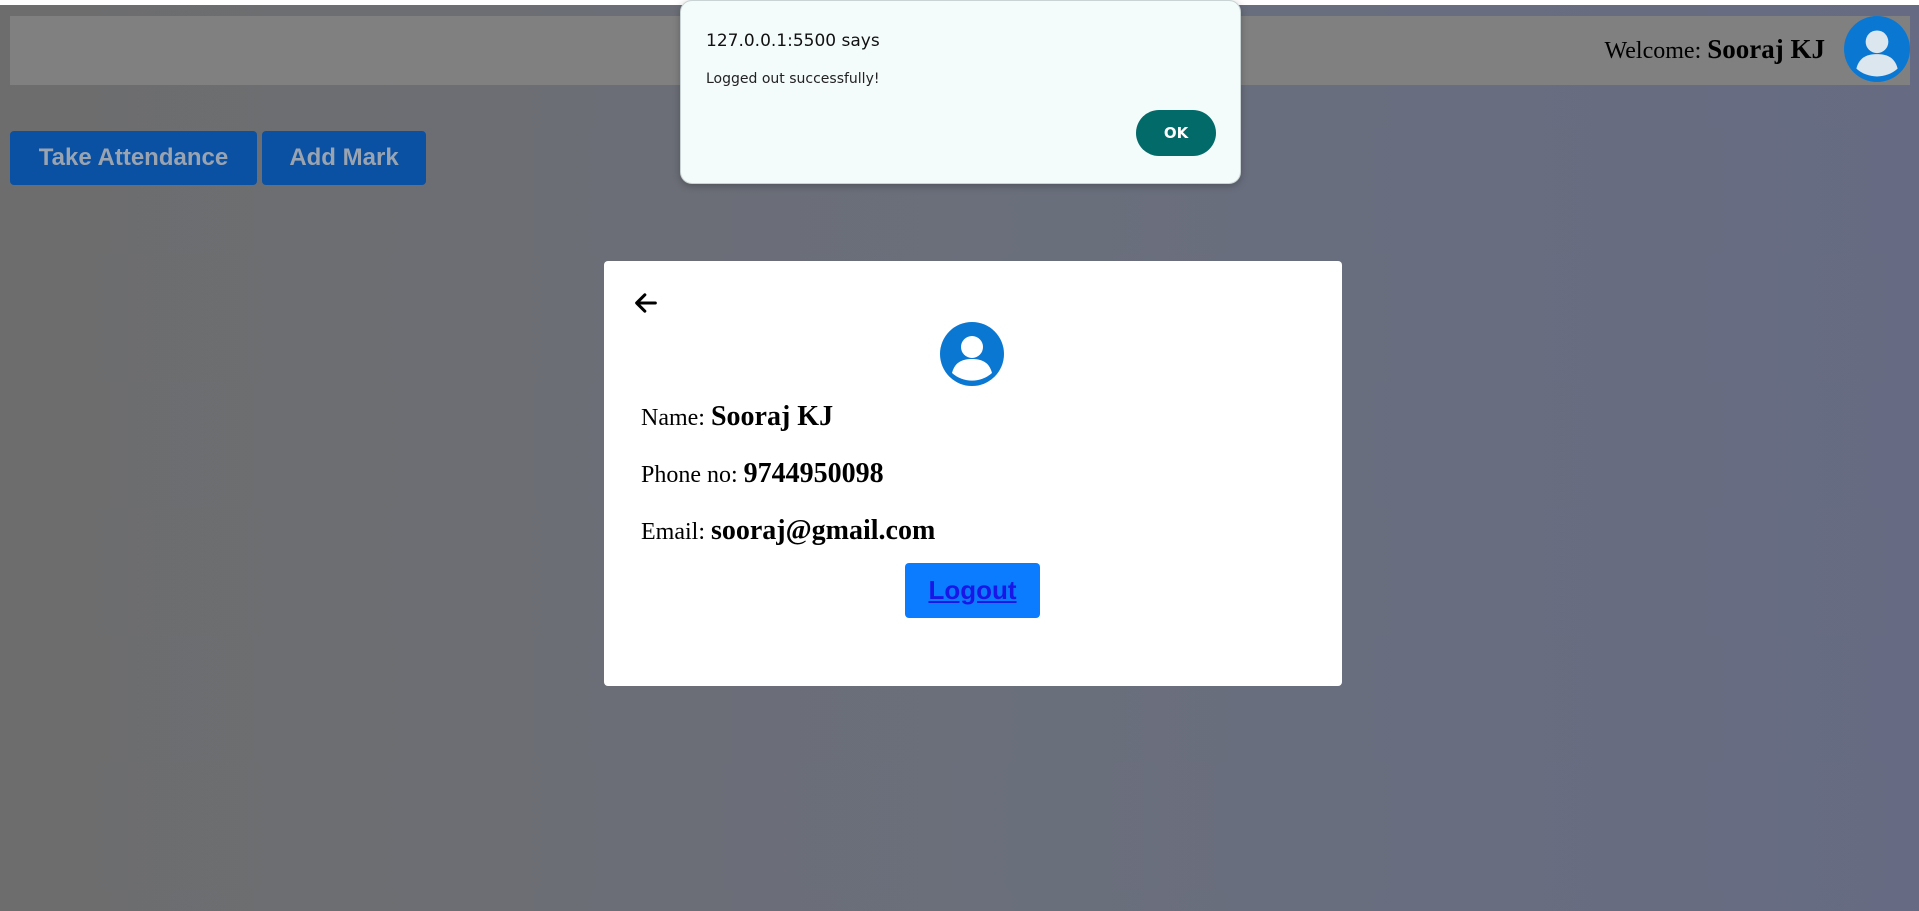  Describe the element at coordinates (646, 303) in the screenshot. I see `arrow-left-icon` at that location.